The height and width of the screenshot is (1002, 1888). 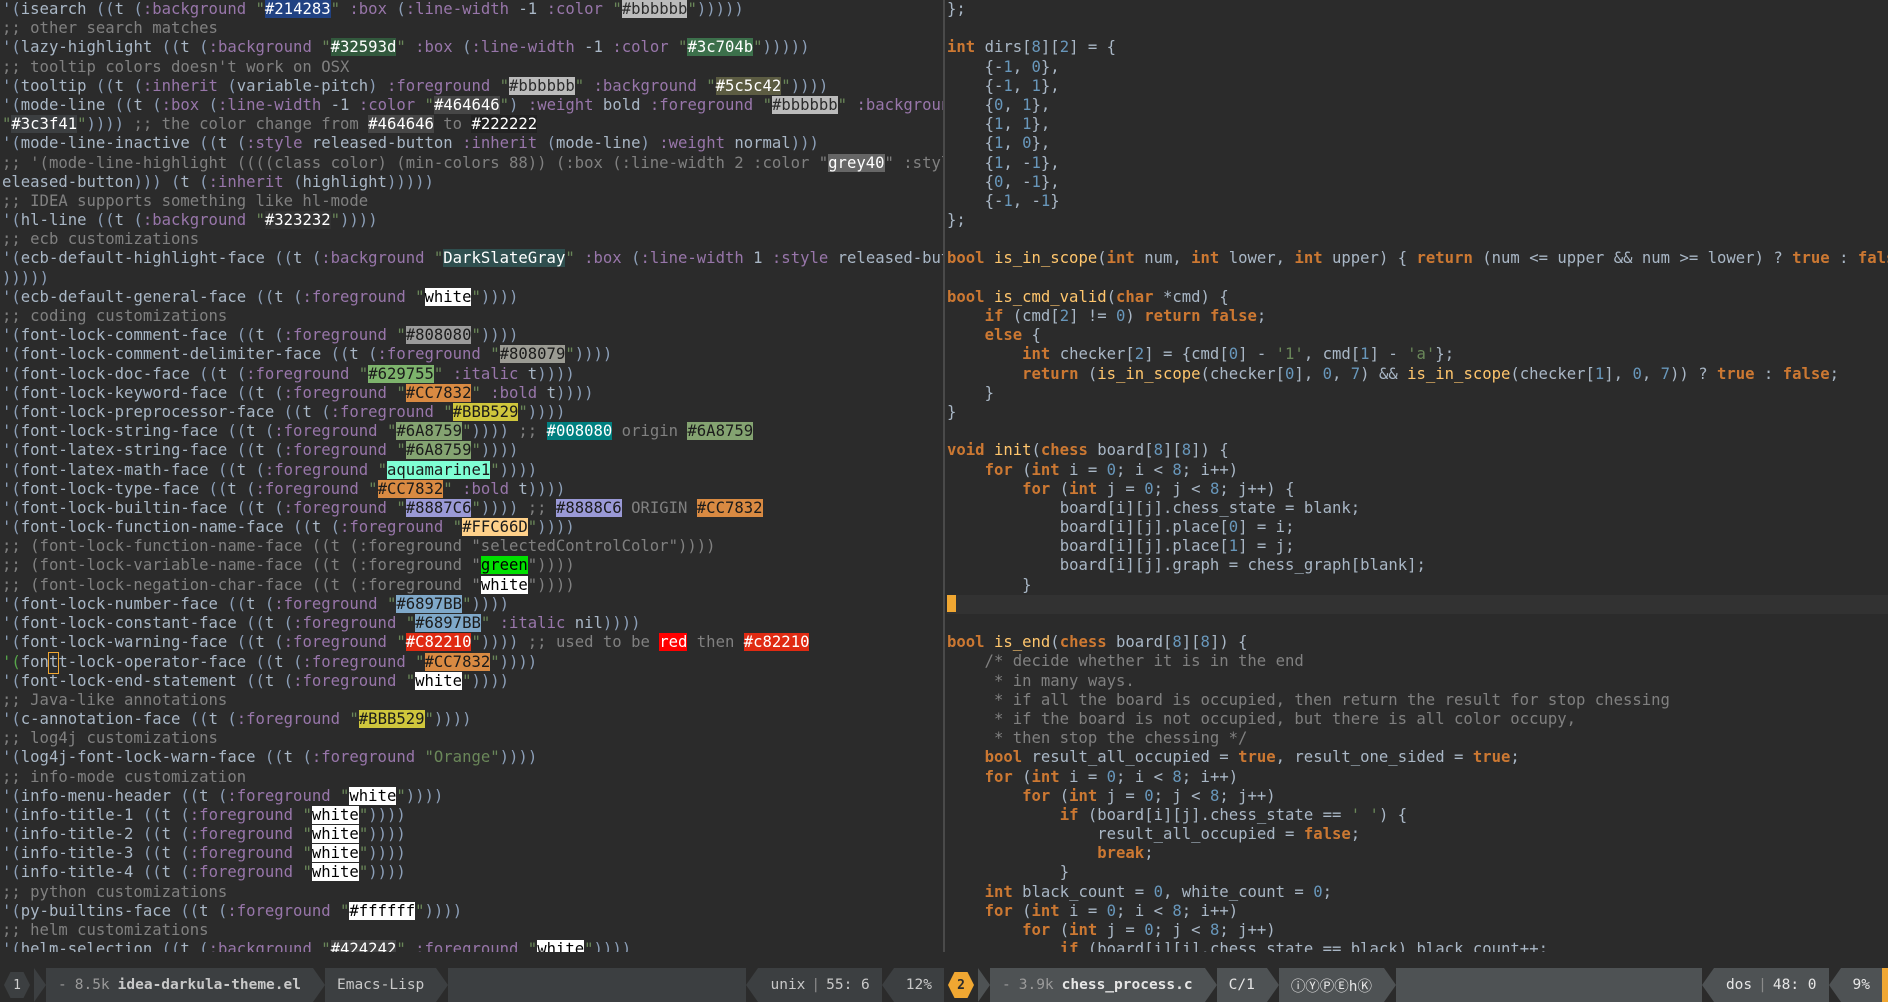 What do you see at coordinates (1771, 985) in the screenshot?
I see `encoding-position-right: dos | 48: 0` at bounding box center [1771, 985].